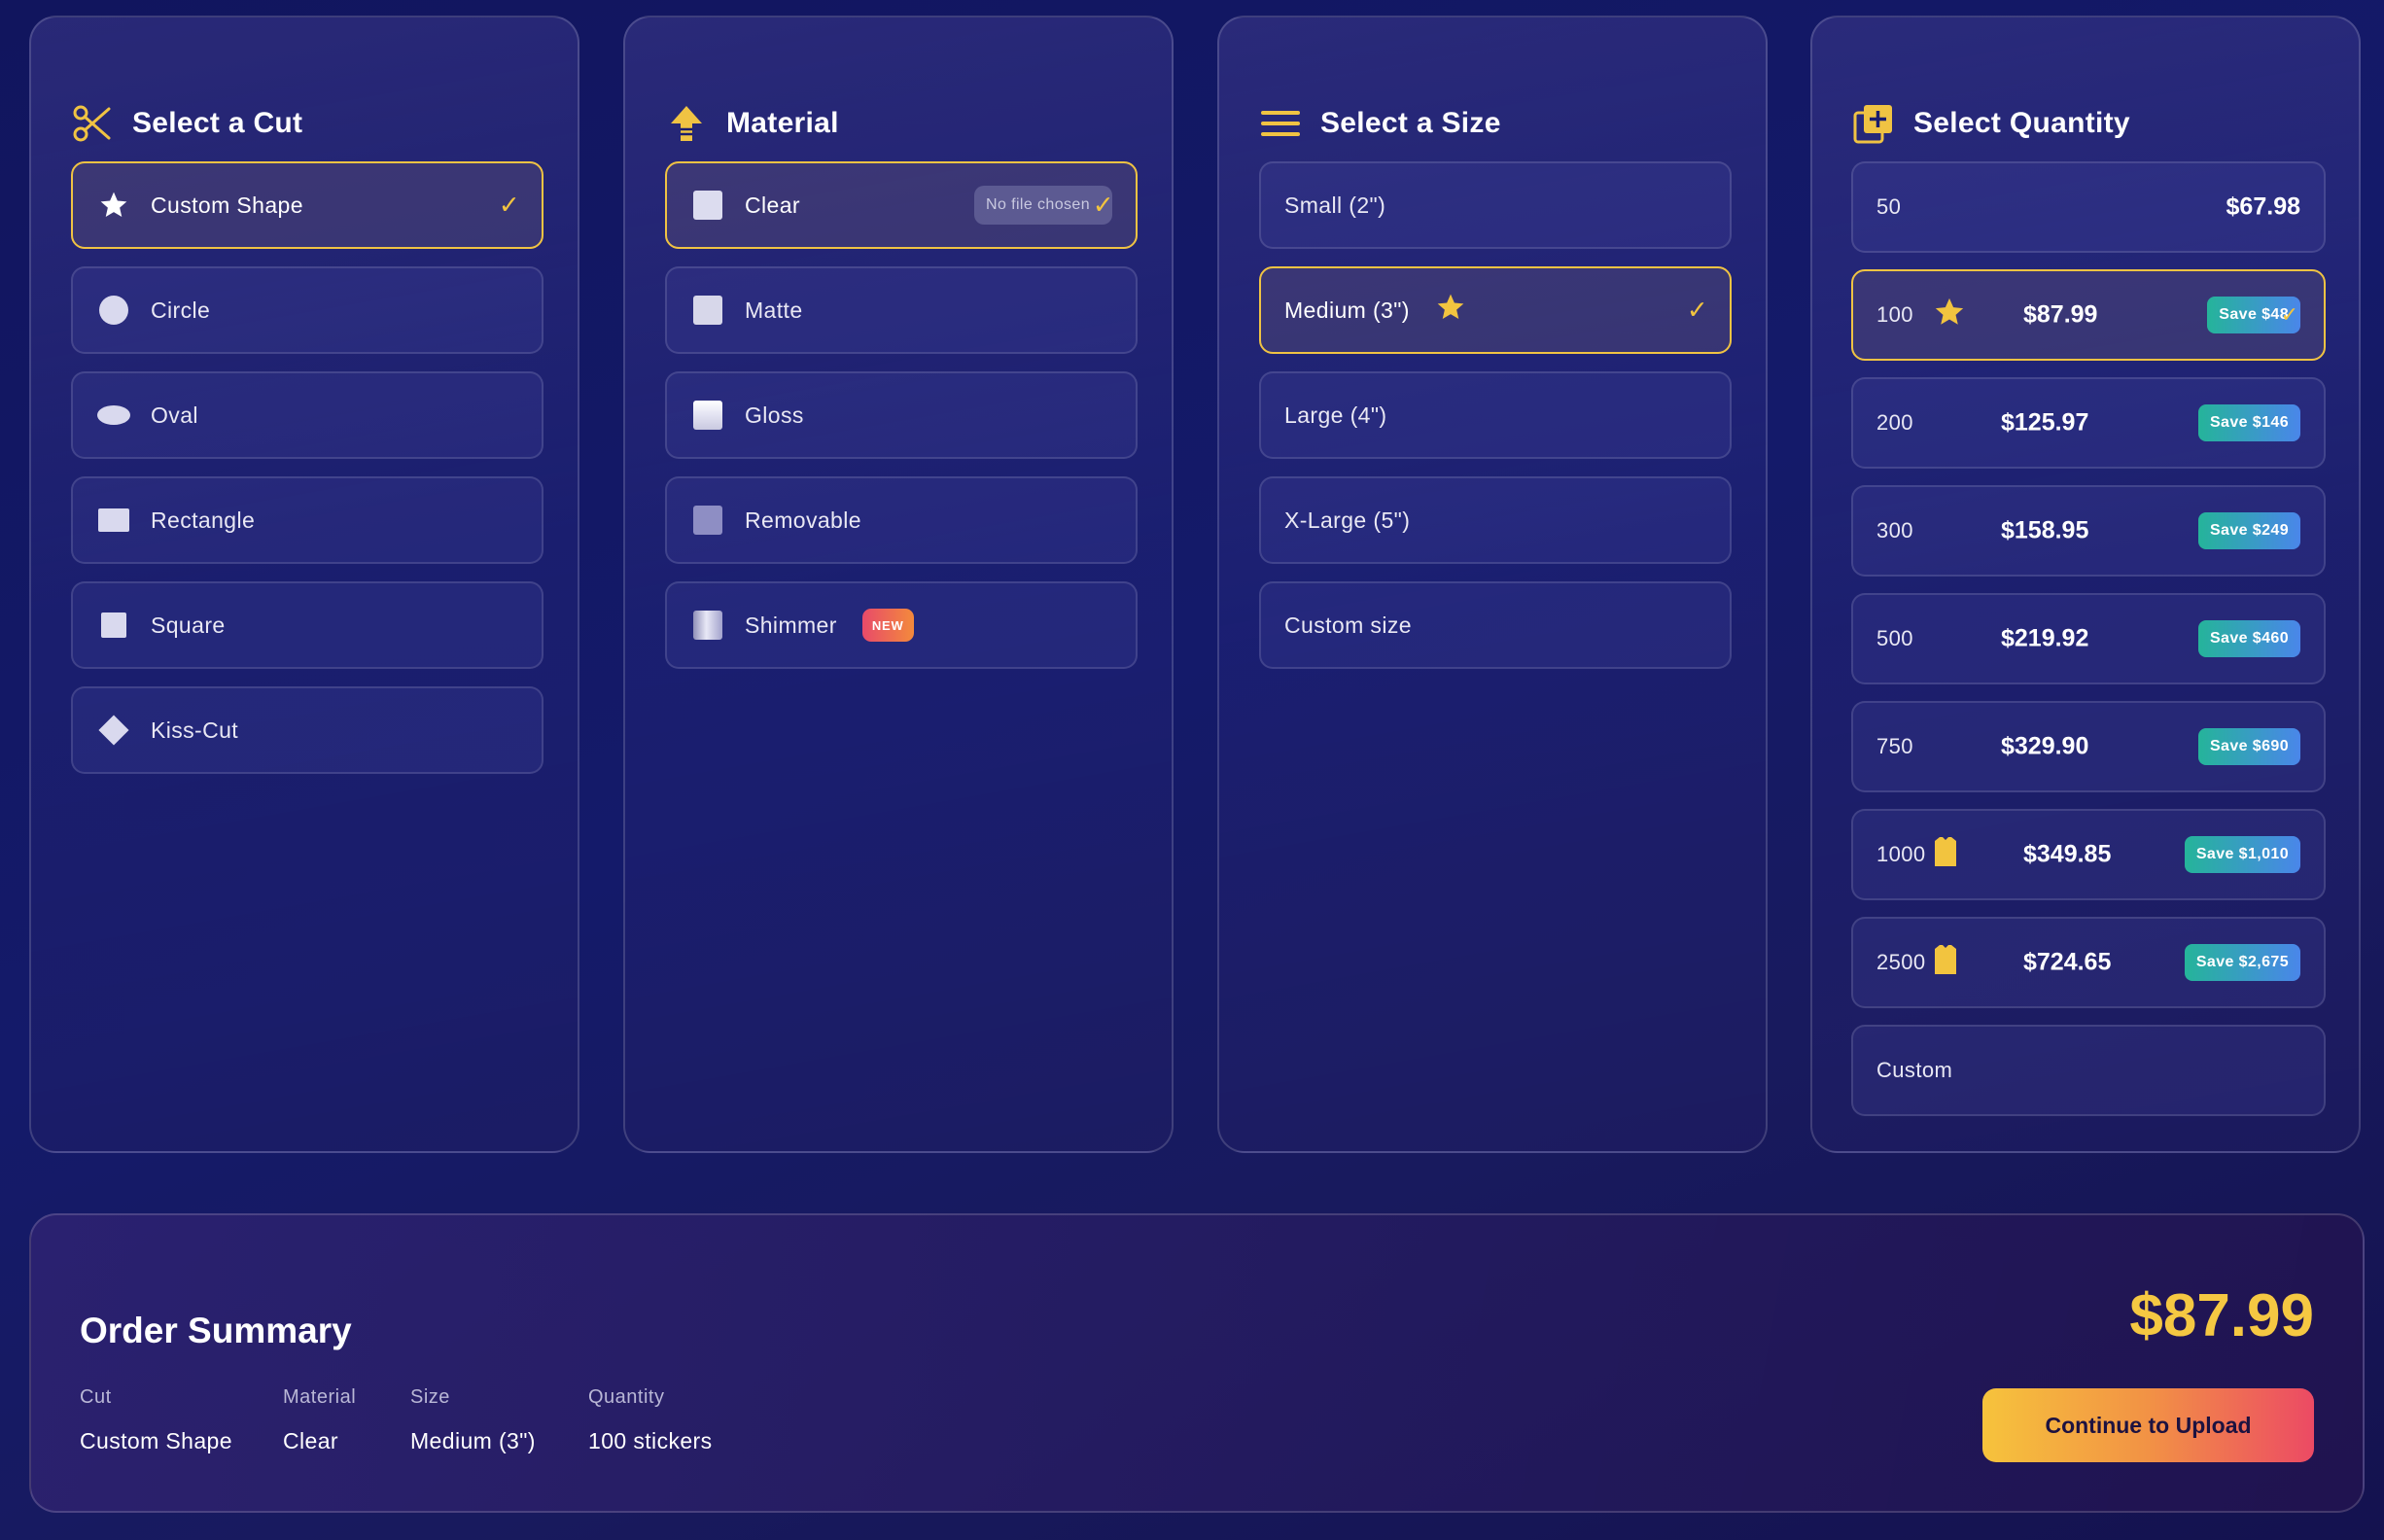 The width and height of the screenshot is (2384, 1540). I want to click on summary-label: Size, so click(430, 1397).